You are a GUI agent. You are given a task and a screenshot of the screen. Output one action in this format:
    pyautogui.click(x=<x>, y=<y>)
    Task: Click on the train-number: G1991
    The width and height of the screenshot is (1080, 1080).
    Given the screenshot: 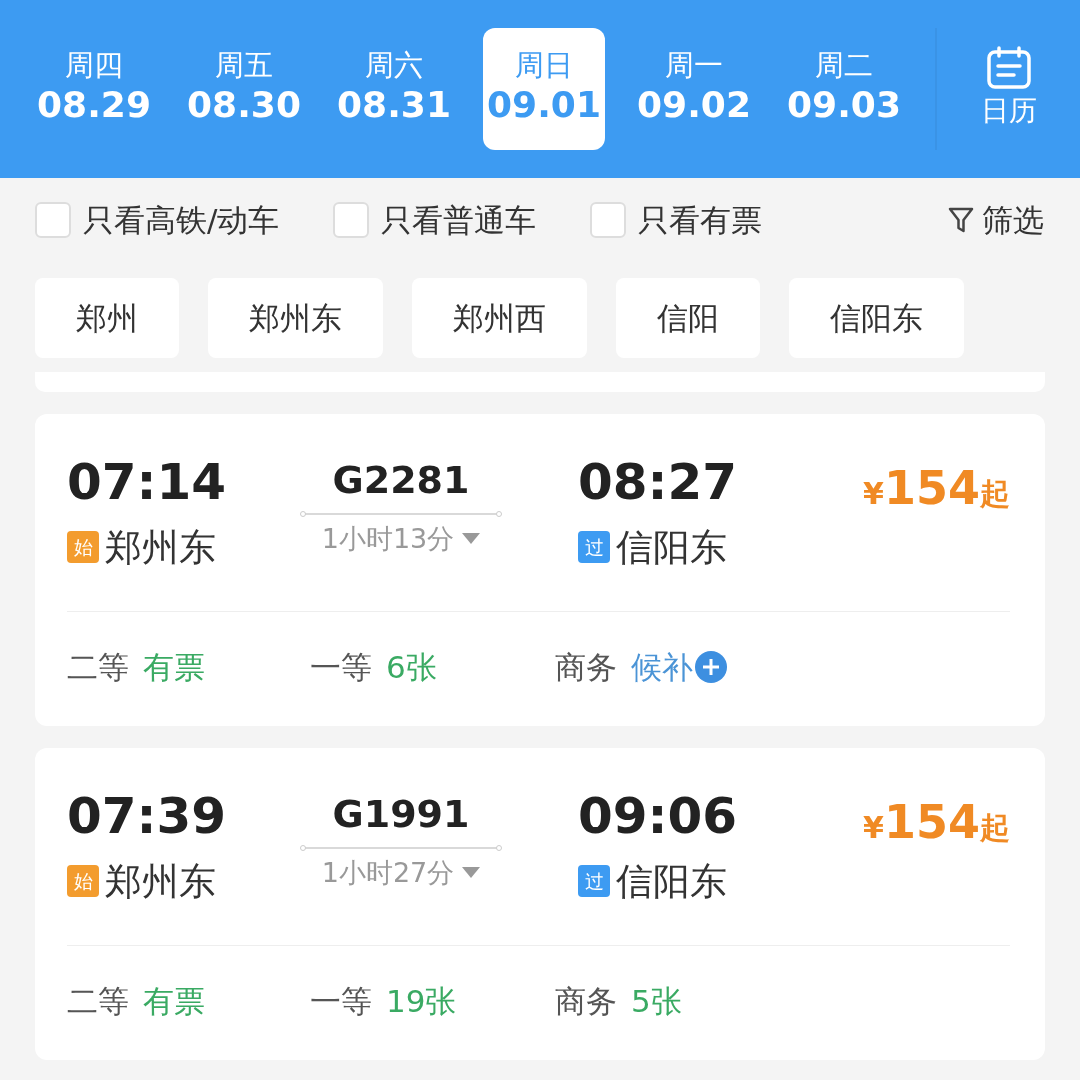 What is the action you would take?
    pyautogui.click(x=401, y=814)
    